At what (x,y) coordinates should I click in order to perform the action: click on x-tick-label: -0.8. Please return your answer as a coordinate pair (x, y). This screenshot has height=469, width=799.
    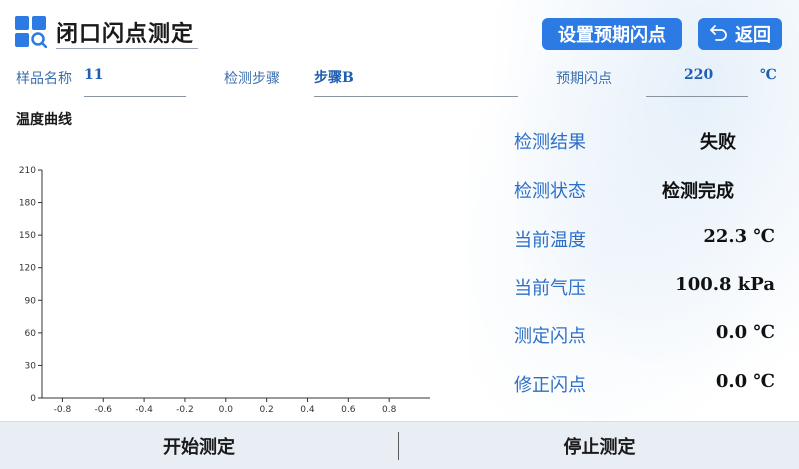
    Looking at the image, I should click on (63, 410).